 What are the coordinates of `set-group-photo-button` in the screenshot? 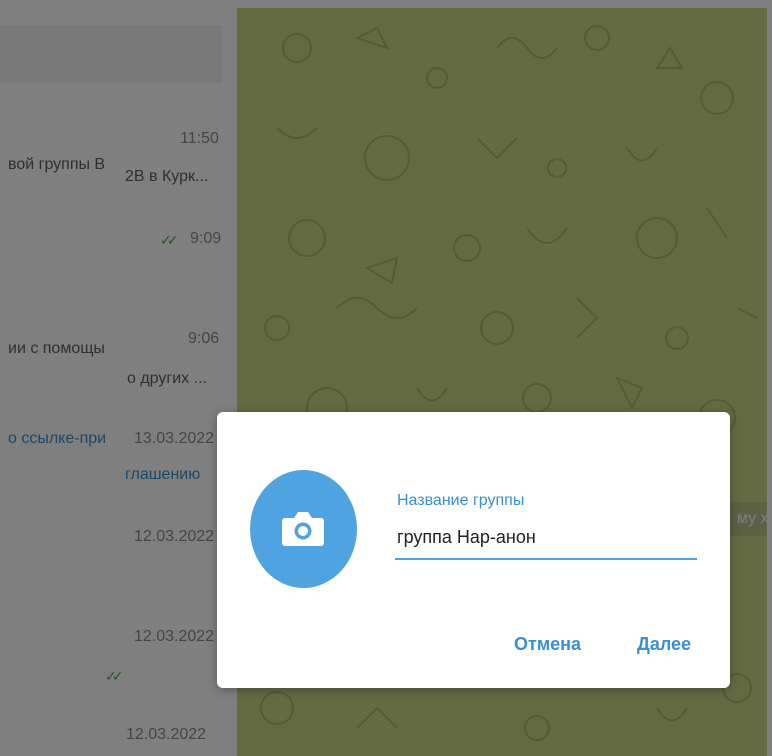 It's located at (303, 529).